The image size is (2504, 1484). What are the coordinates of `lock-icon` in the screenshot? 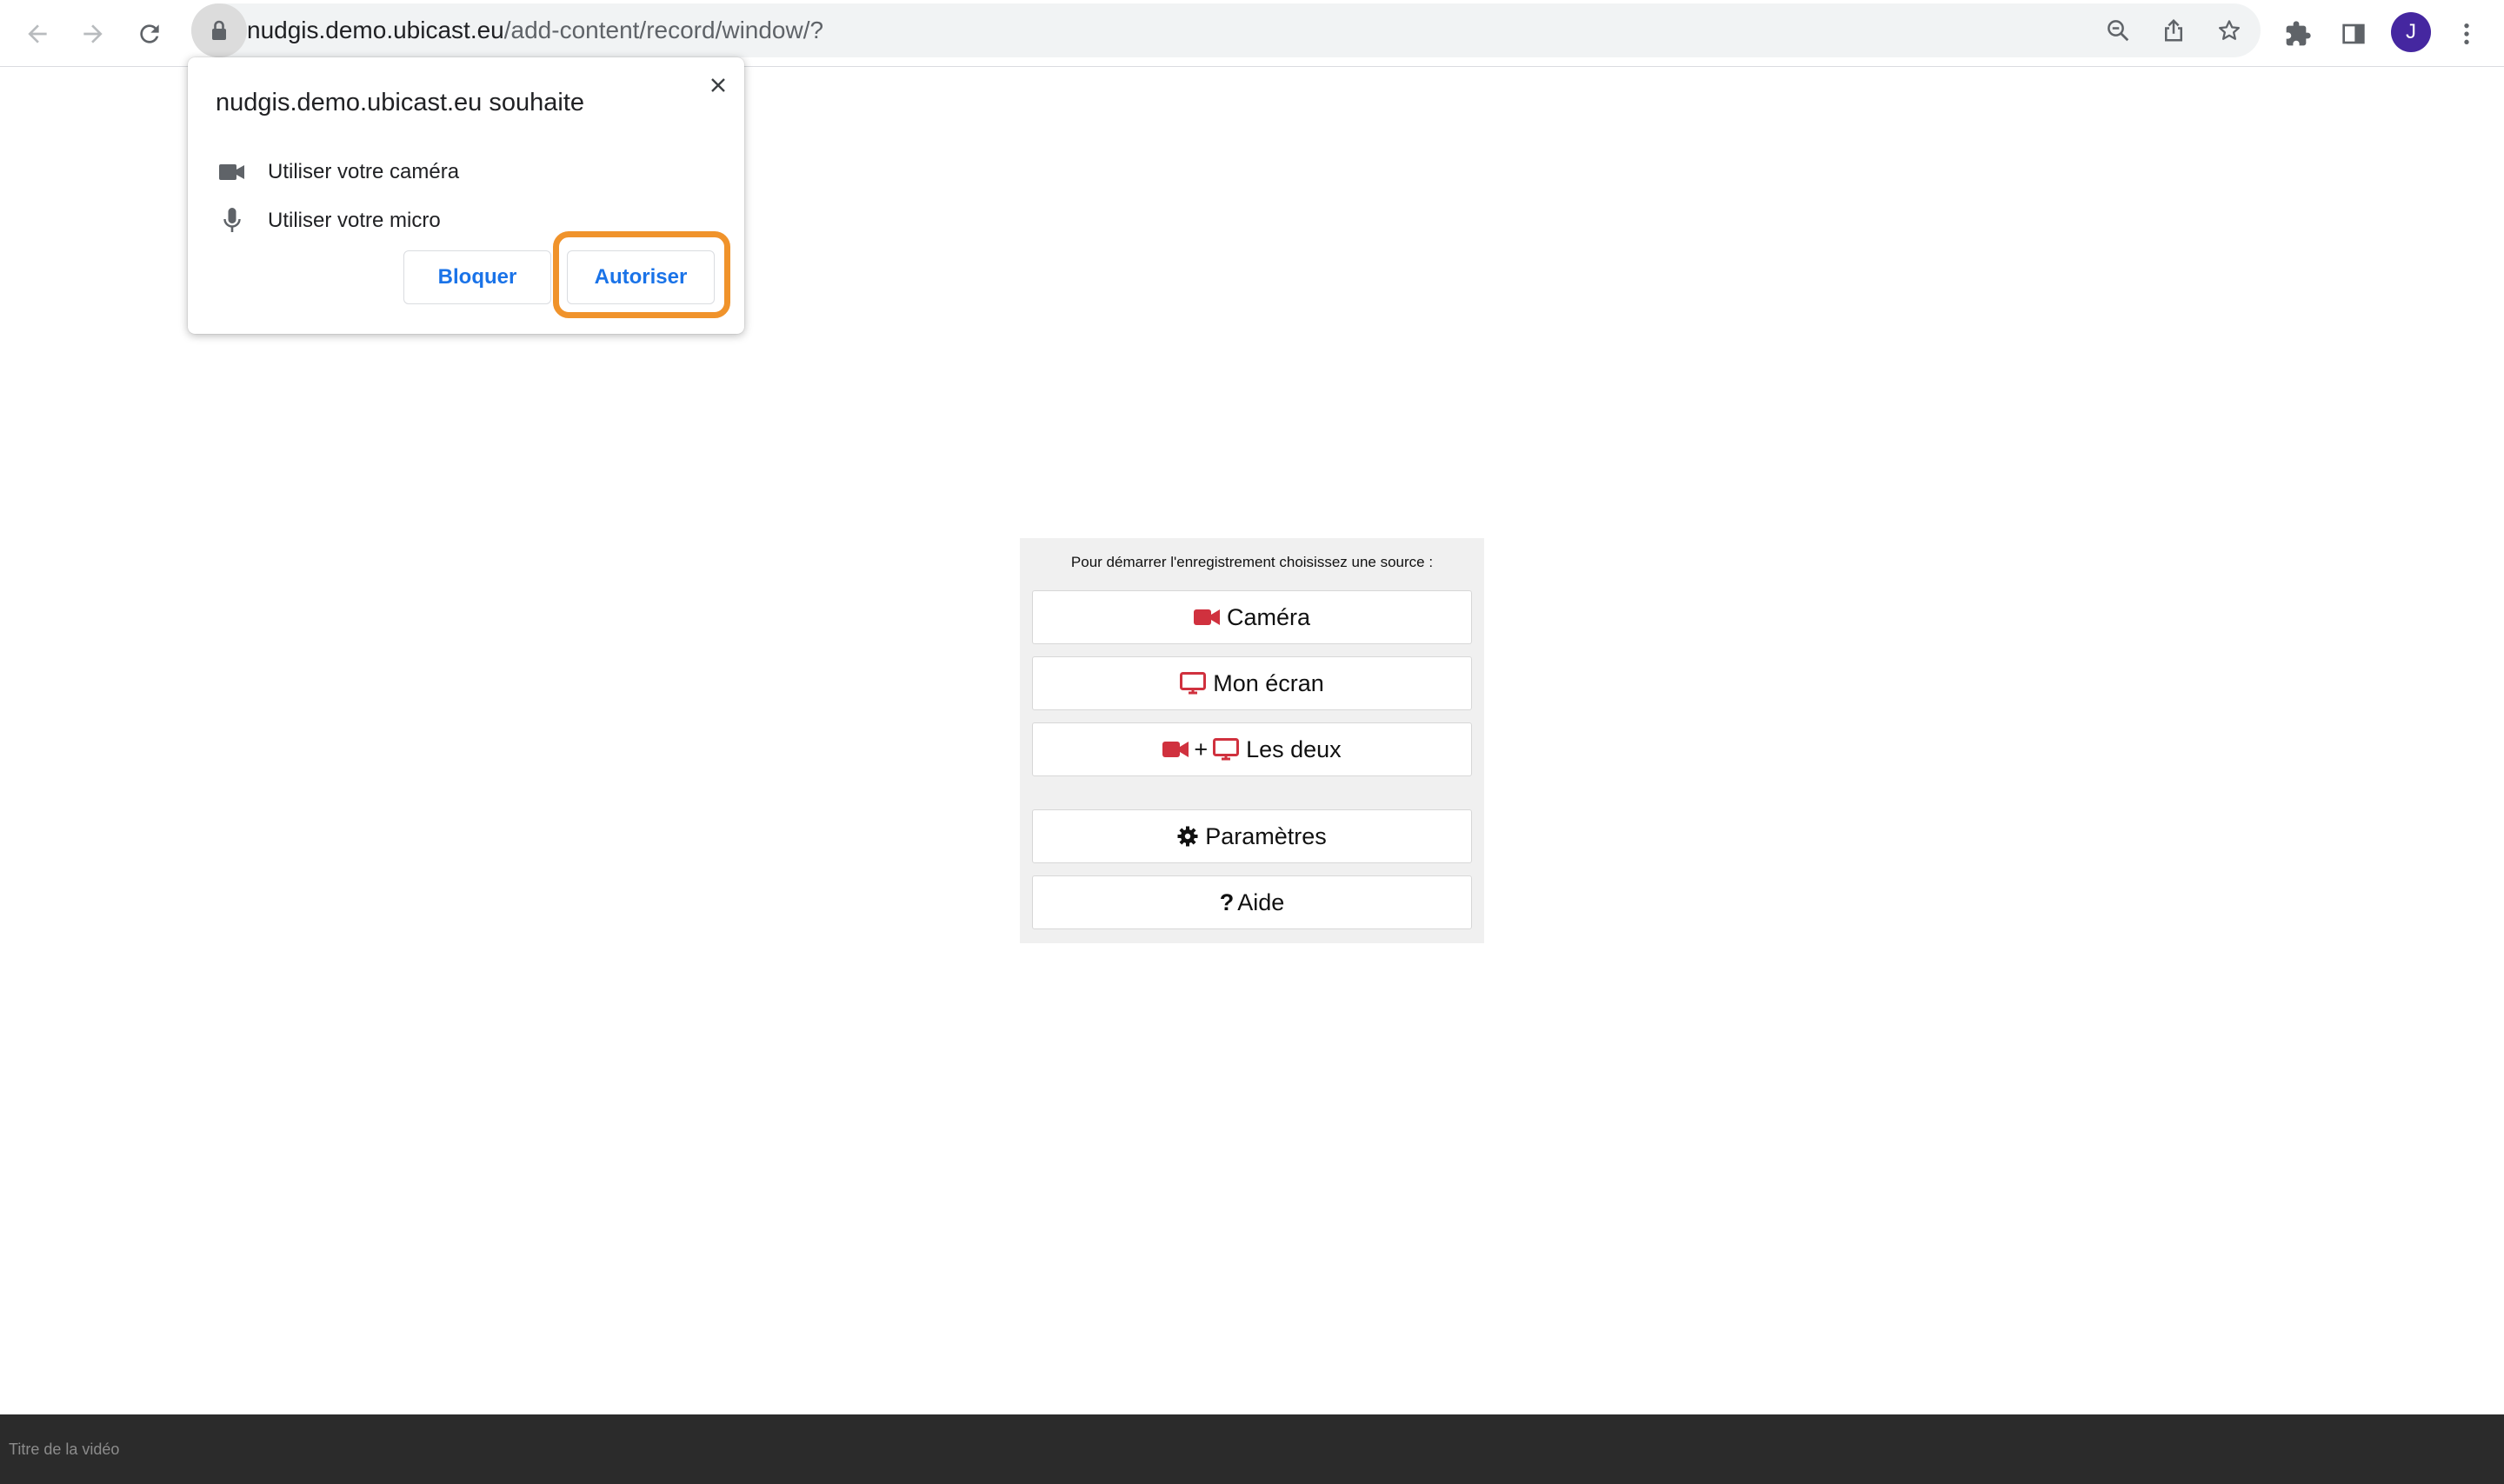 It's located at (219, 30).